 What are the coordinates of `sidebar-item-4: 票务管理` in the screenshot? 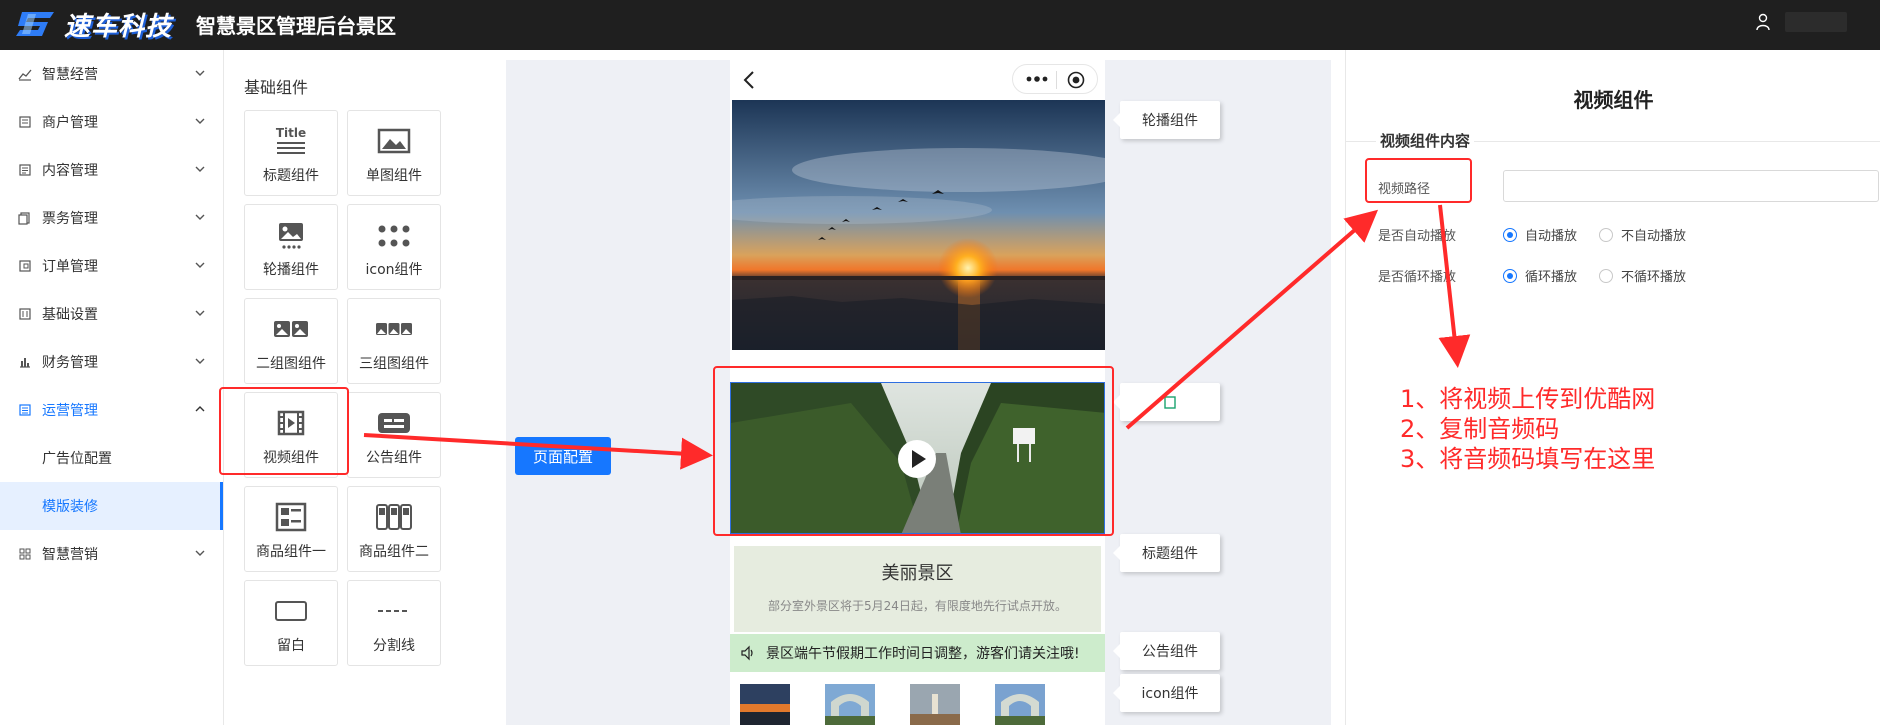 It's located at (111, 218).